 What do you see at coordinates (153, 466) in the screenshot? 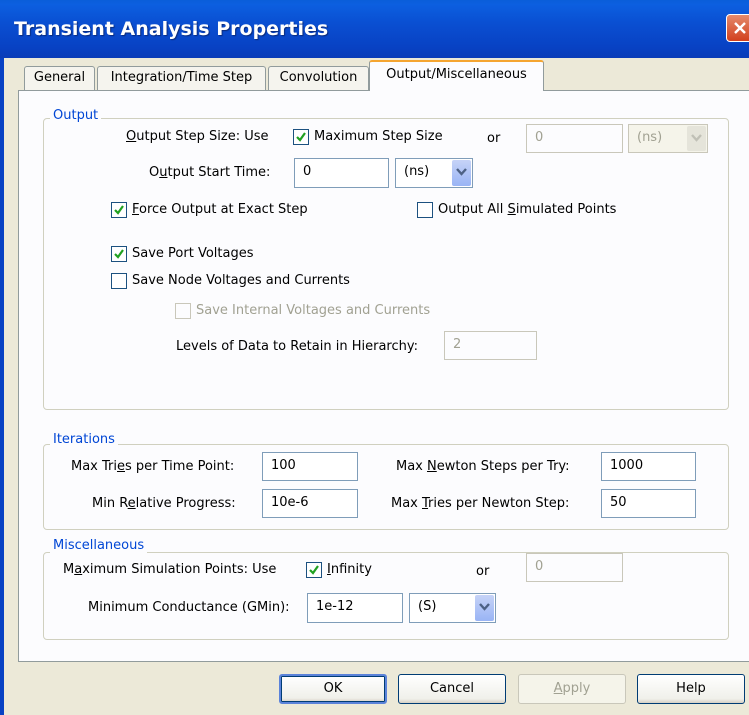
I see `max-tries-per-time-point-label: Max Tries per Time Point:` at bounding box center [153, 466].